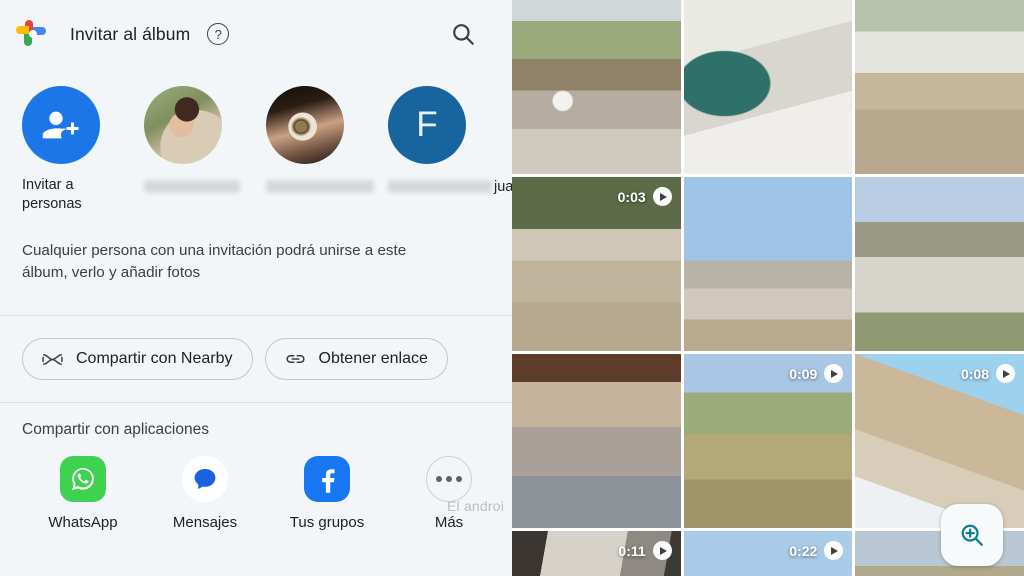  I want to click on page-title: Invitar al álbum, so click(130, 33).